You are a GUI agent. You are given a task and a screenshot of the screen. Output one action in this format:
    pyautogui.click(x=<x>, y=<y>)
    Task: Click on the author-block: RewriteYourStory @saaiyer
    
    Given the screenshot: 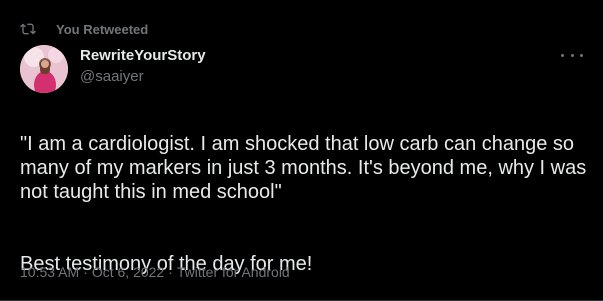 What is the action you would take?
    pyautogui.click(x=143, y=67)
    